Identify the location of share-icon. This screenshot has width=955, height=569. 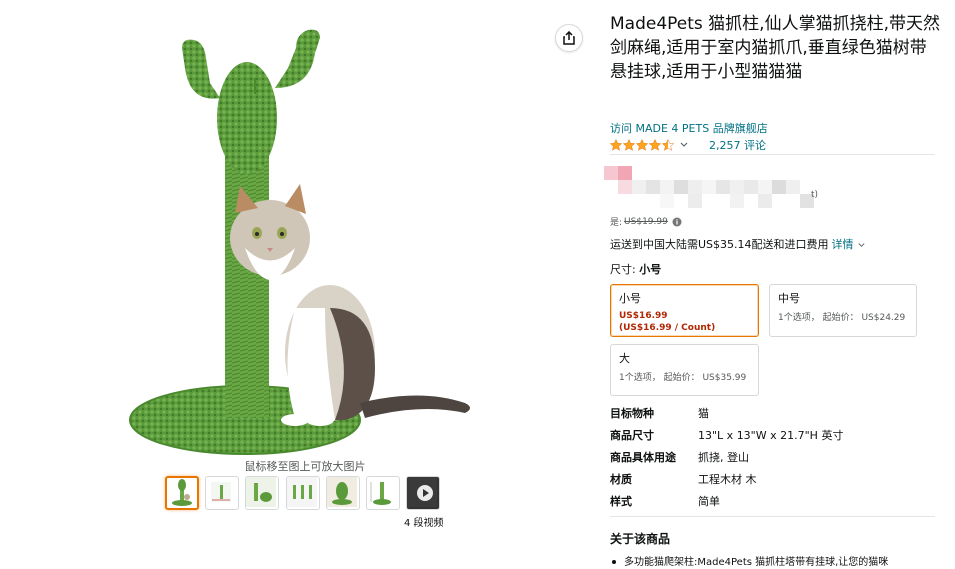
(569, 38).